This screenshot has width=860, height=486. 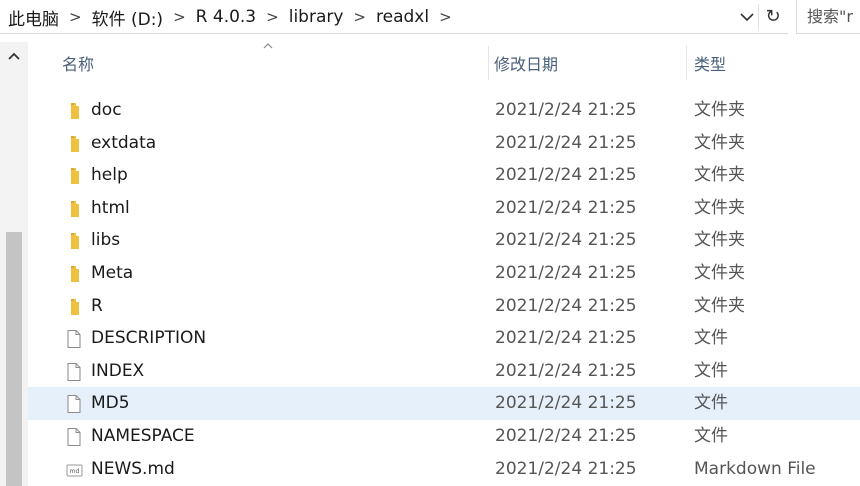 I want to click on file-row: NAMESPACE 2021/2/24 21:25 文件, so click(x=444, y=436).